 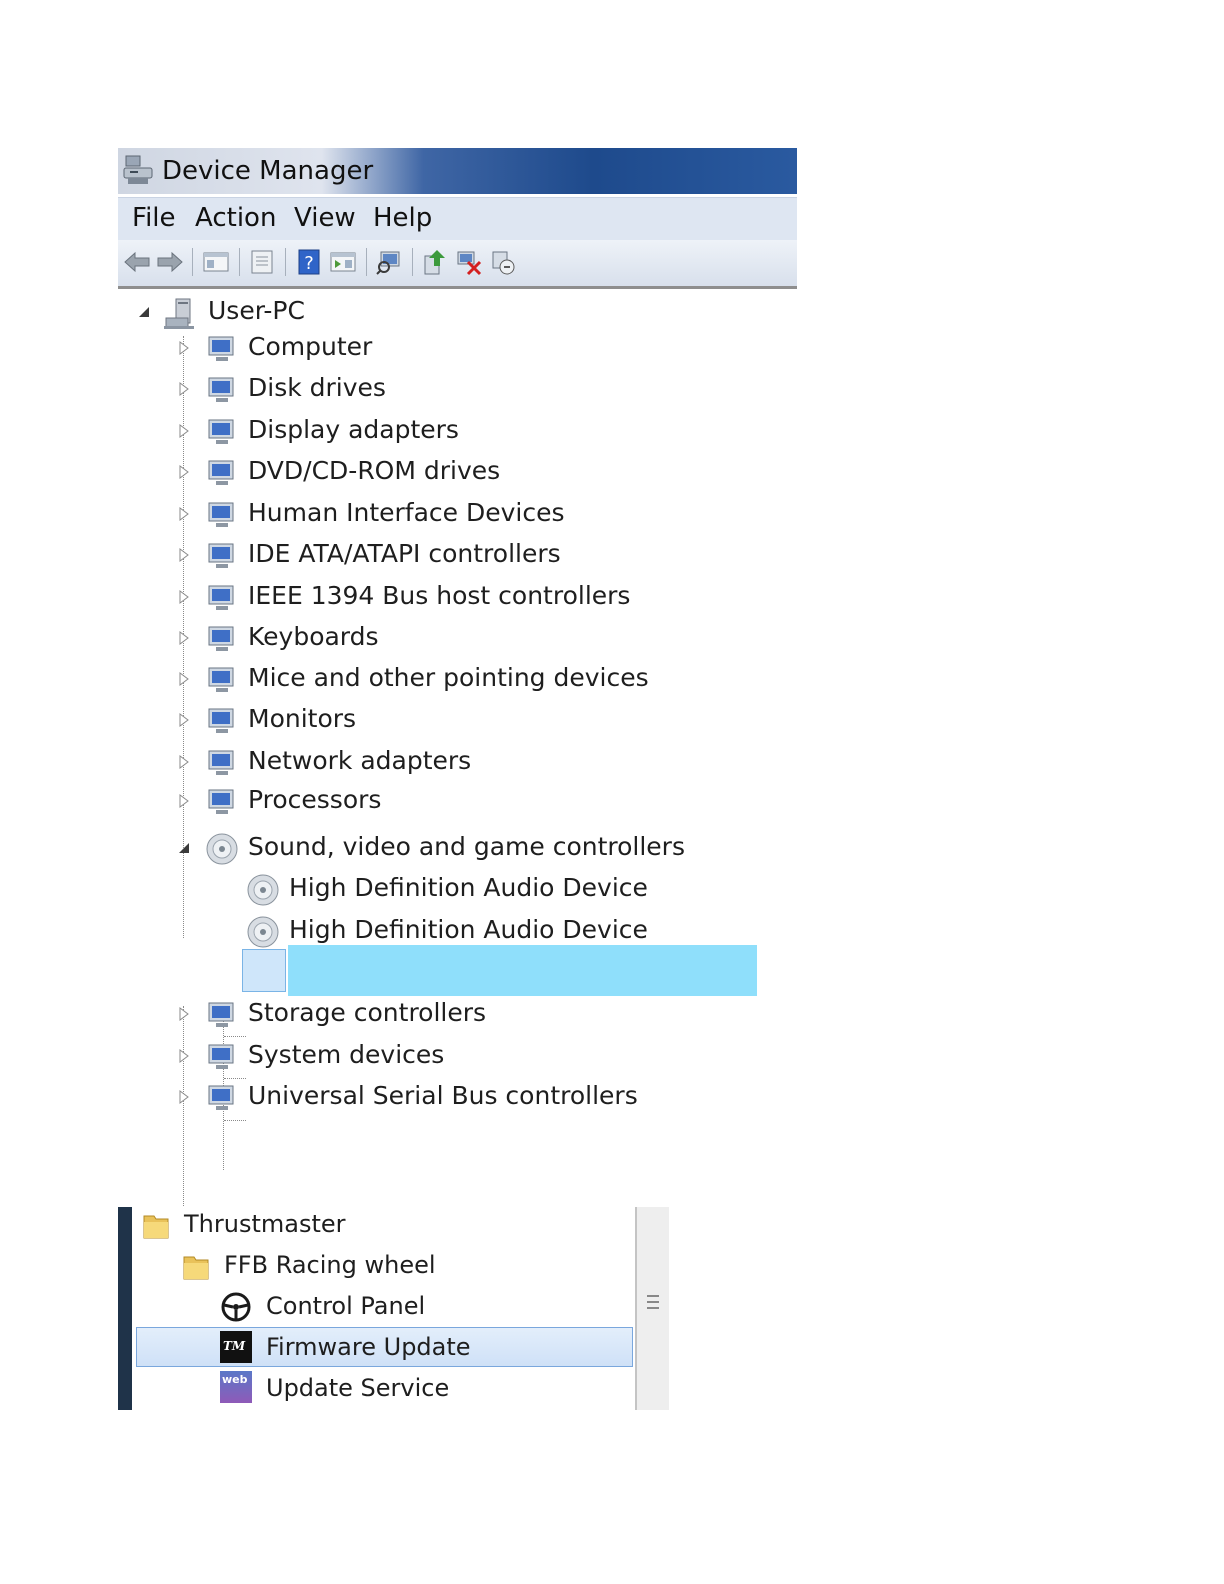 What do you see at coordinates (137, 262) in the screenshot?
I see `back-arrow-icon` at bounding box center [137, 262].